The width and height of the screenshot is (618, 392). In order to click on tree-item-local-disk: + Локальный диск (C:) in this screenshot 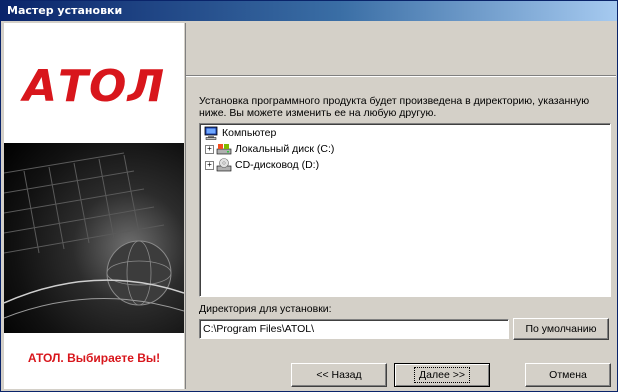, I will do `click(269, 149)`.